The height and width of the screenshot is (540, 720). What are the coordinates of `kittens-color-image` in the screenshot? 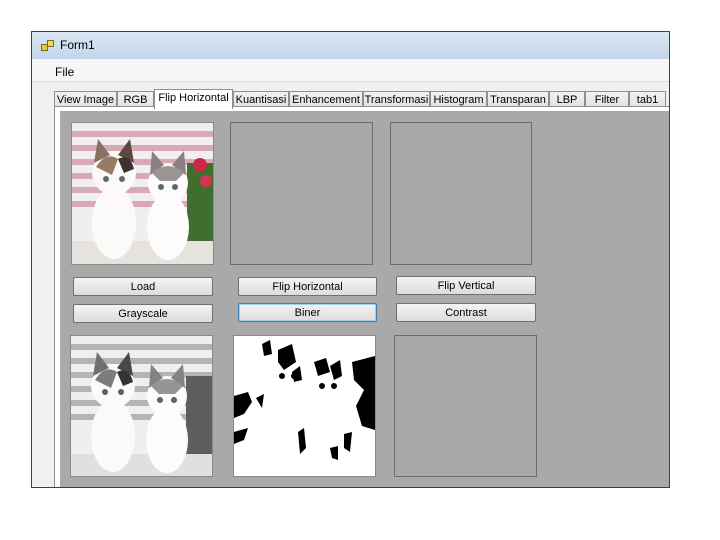 It's located at (142, 193).